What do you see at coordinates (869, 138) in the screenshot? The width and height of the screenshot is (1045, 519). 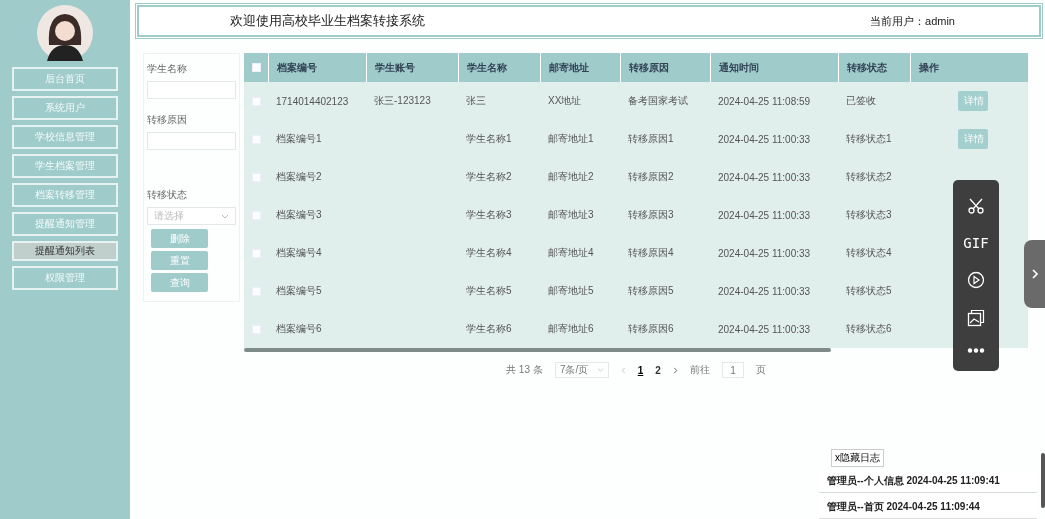 I see `table-cell: 转移状态1` at bounding box center [869, 138].